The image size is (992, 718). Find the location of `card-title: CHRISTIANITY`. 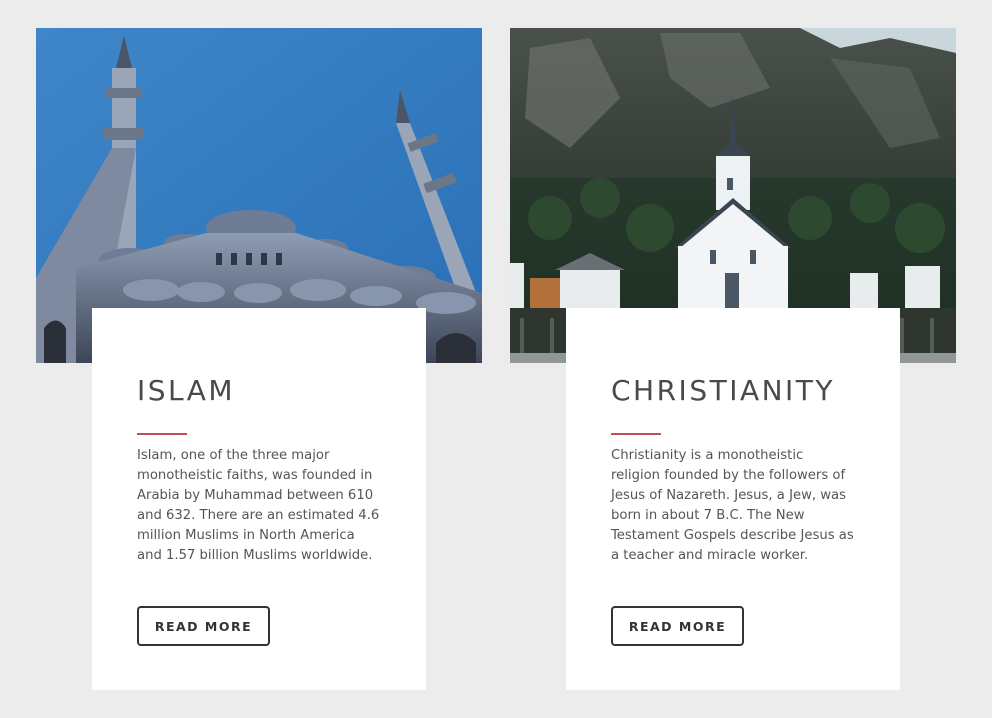

card-title: CHRISTIANITY is located at coordinates (723, 390).